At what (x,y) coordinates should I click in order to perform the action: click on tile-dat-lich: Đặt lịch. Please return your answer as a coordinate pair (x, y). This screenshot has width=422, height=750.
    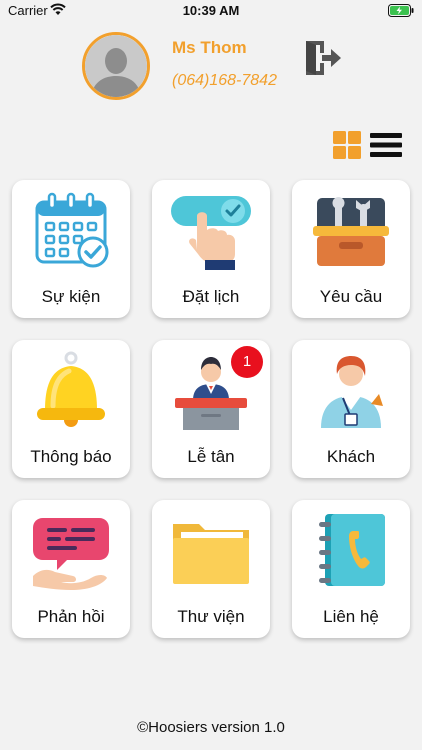
    Looking at the image, I should click on (211, 249).